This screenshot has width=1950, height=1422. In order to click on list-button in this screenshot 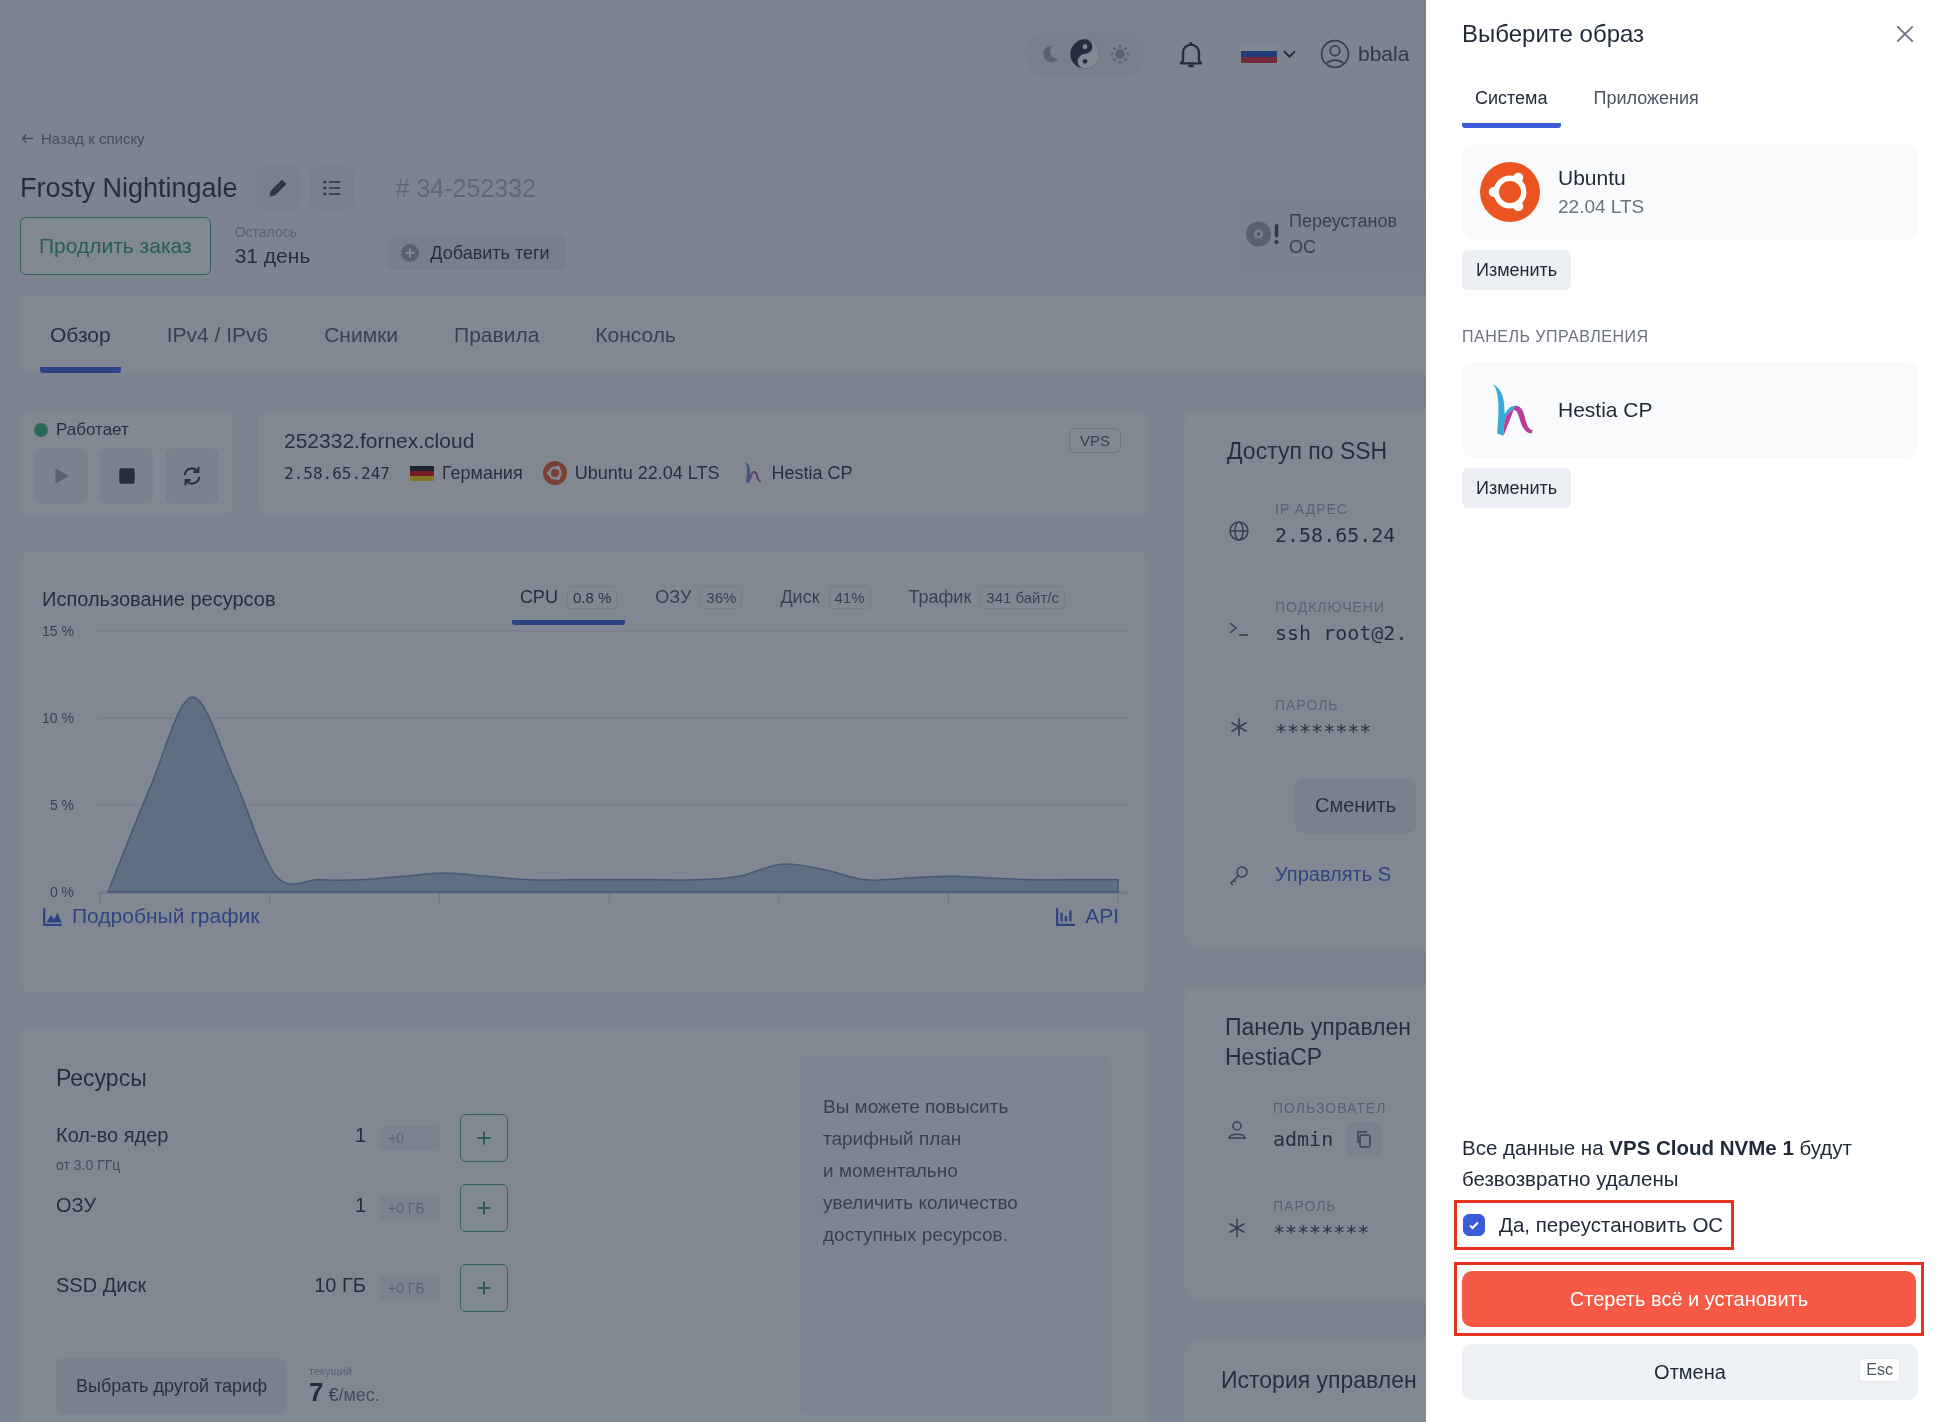, I will do `click(331, 188)`.